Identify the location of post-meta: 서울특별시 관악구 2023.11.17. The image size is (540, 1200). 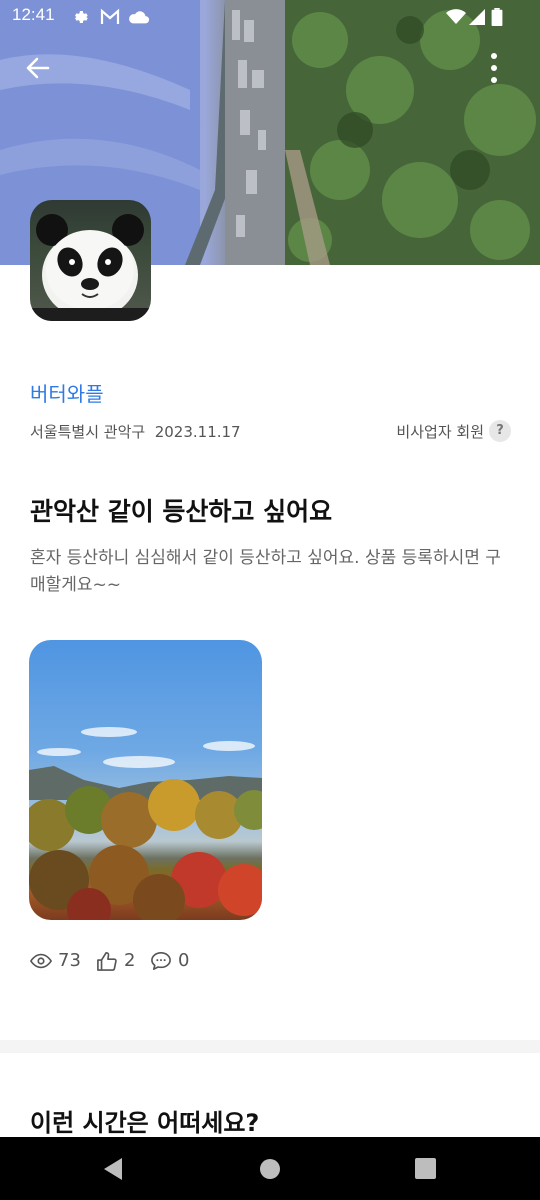
(135, 431).